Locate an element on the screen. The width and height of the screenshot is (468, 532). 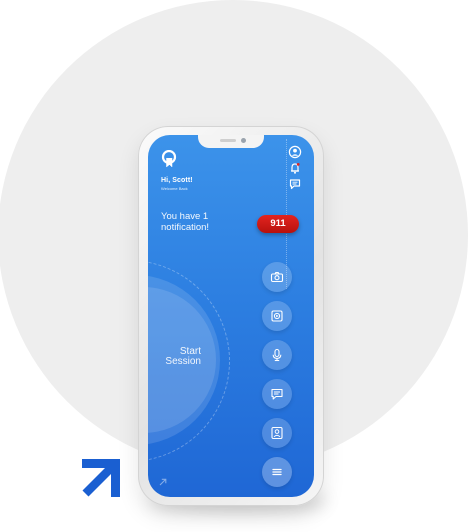
camera-icon is located at coordinates (277, 277).